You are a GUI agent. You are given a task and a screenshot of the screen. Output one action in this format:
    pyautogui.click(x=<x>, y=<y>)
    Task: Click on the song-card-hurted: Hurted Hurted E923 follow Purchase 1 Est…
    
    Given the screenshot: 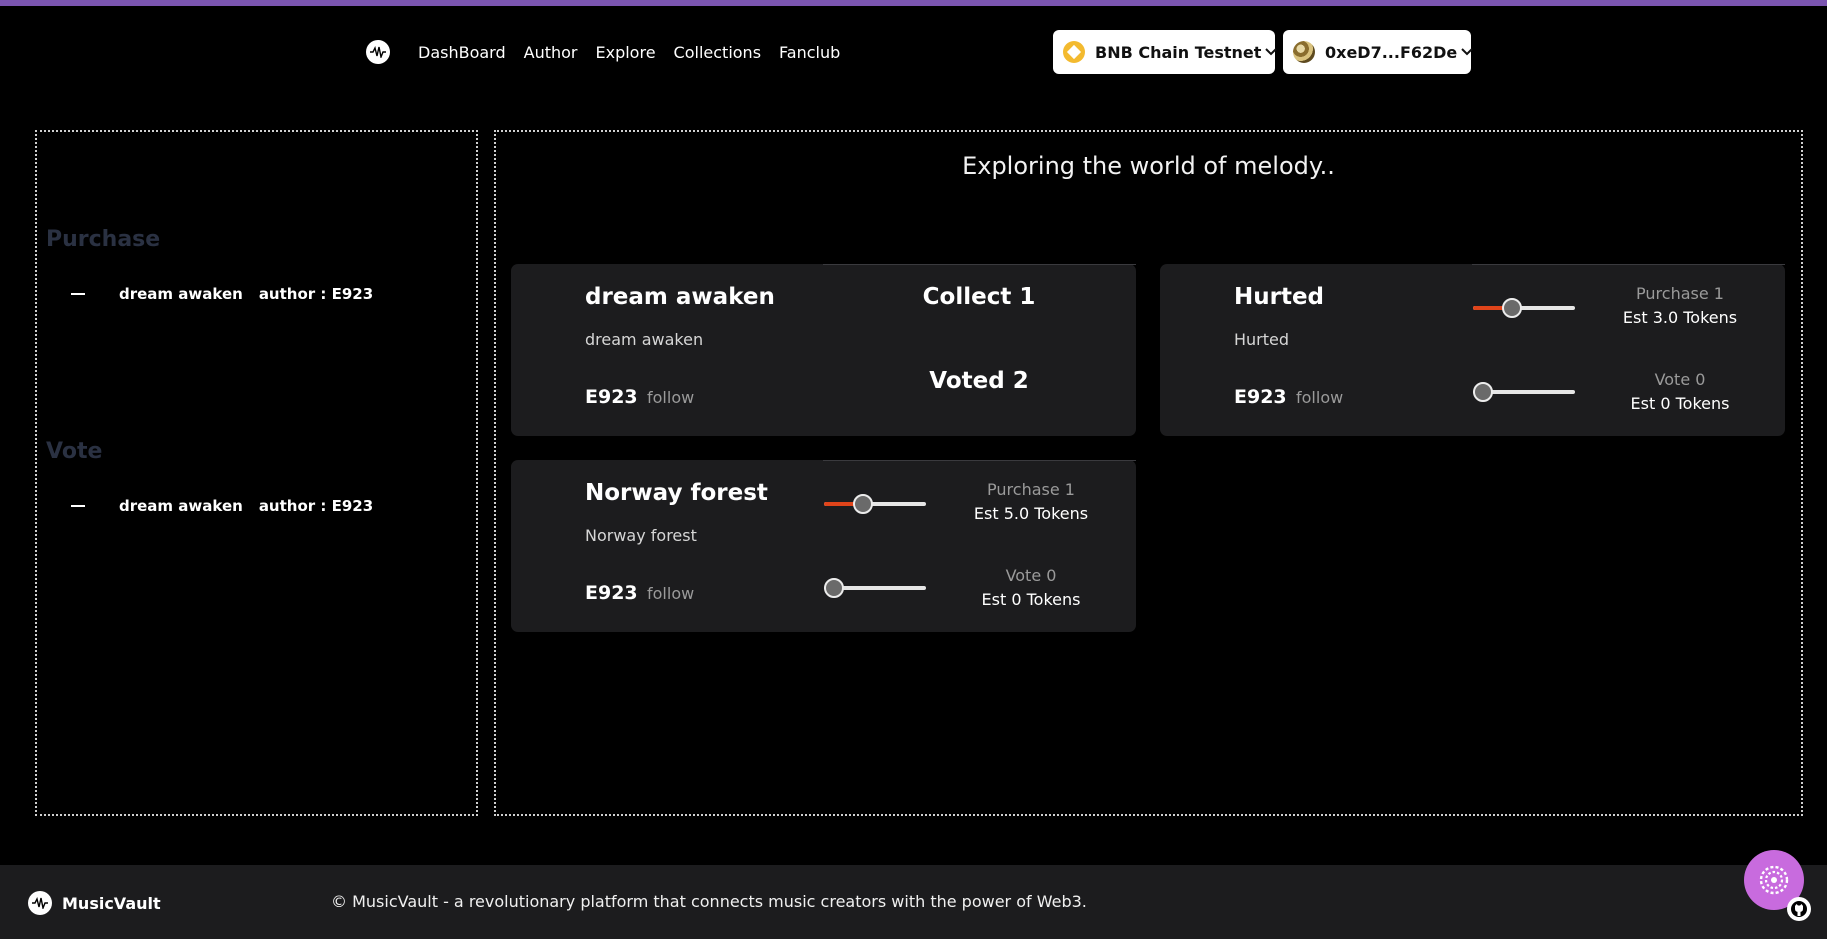 What is the action you would take?
    pyautogui.click(x=1472, y=350)
    